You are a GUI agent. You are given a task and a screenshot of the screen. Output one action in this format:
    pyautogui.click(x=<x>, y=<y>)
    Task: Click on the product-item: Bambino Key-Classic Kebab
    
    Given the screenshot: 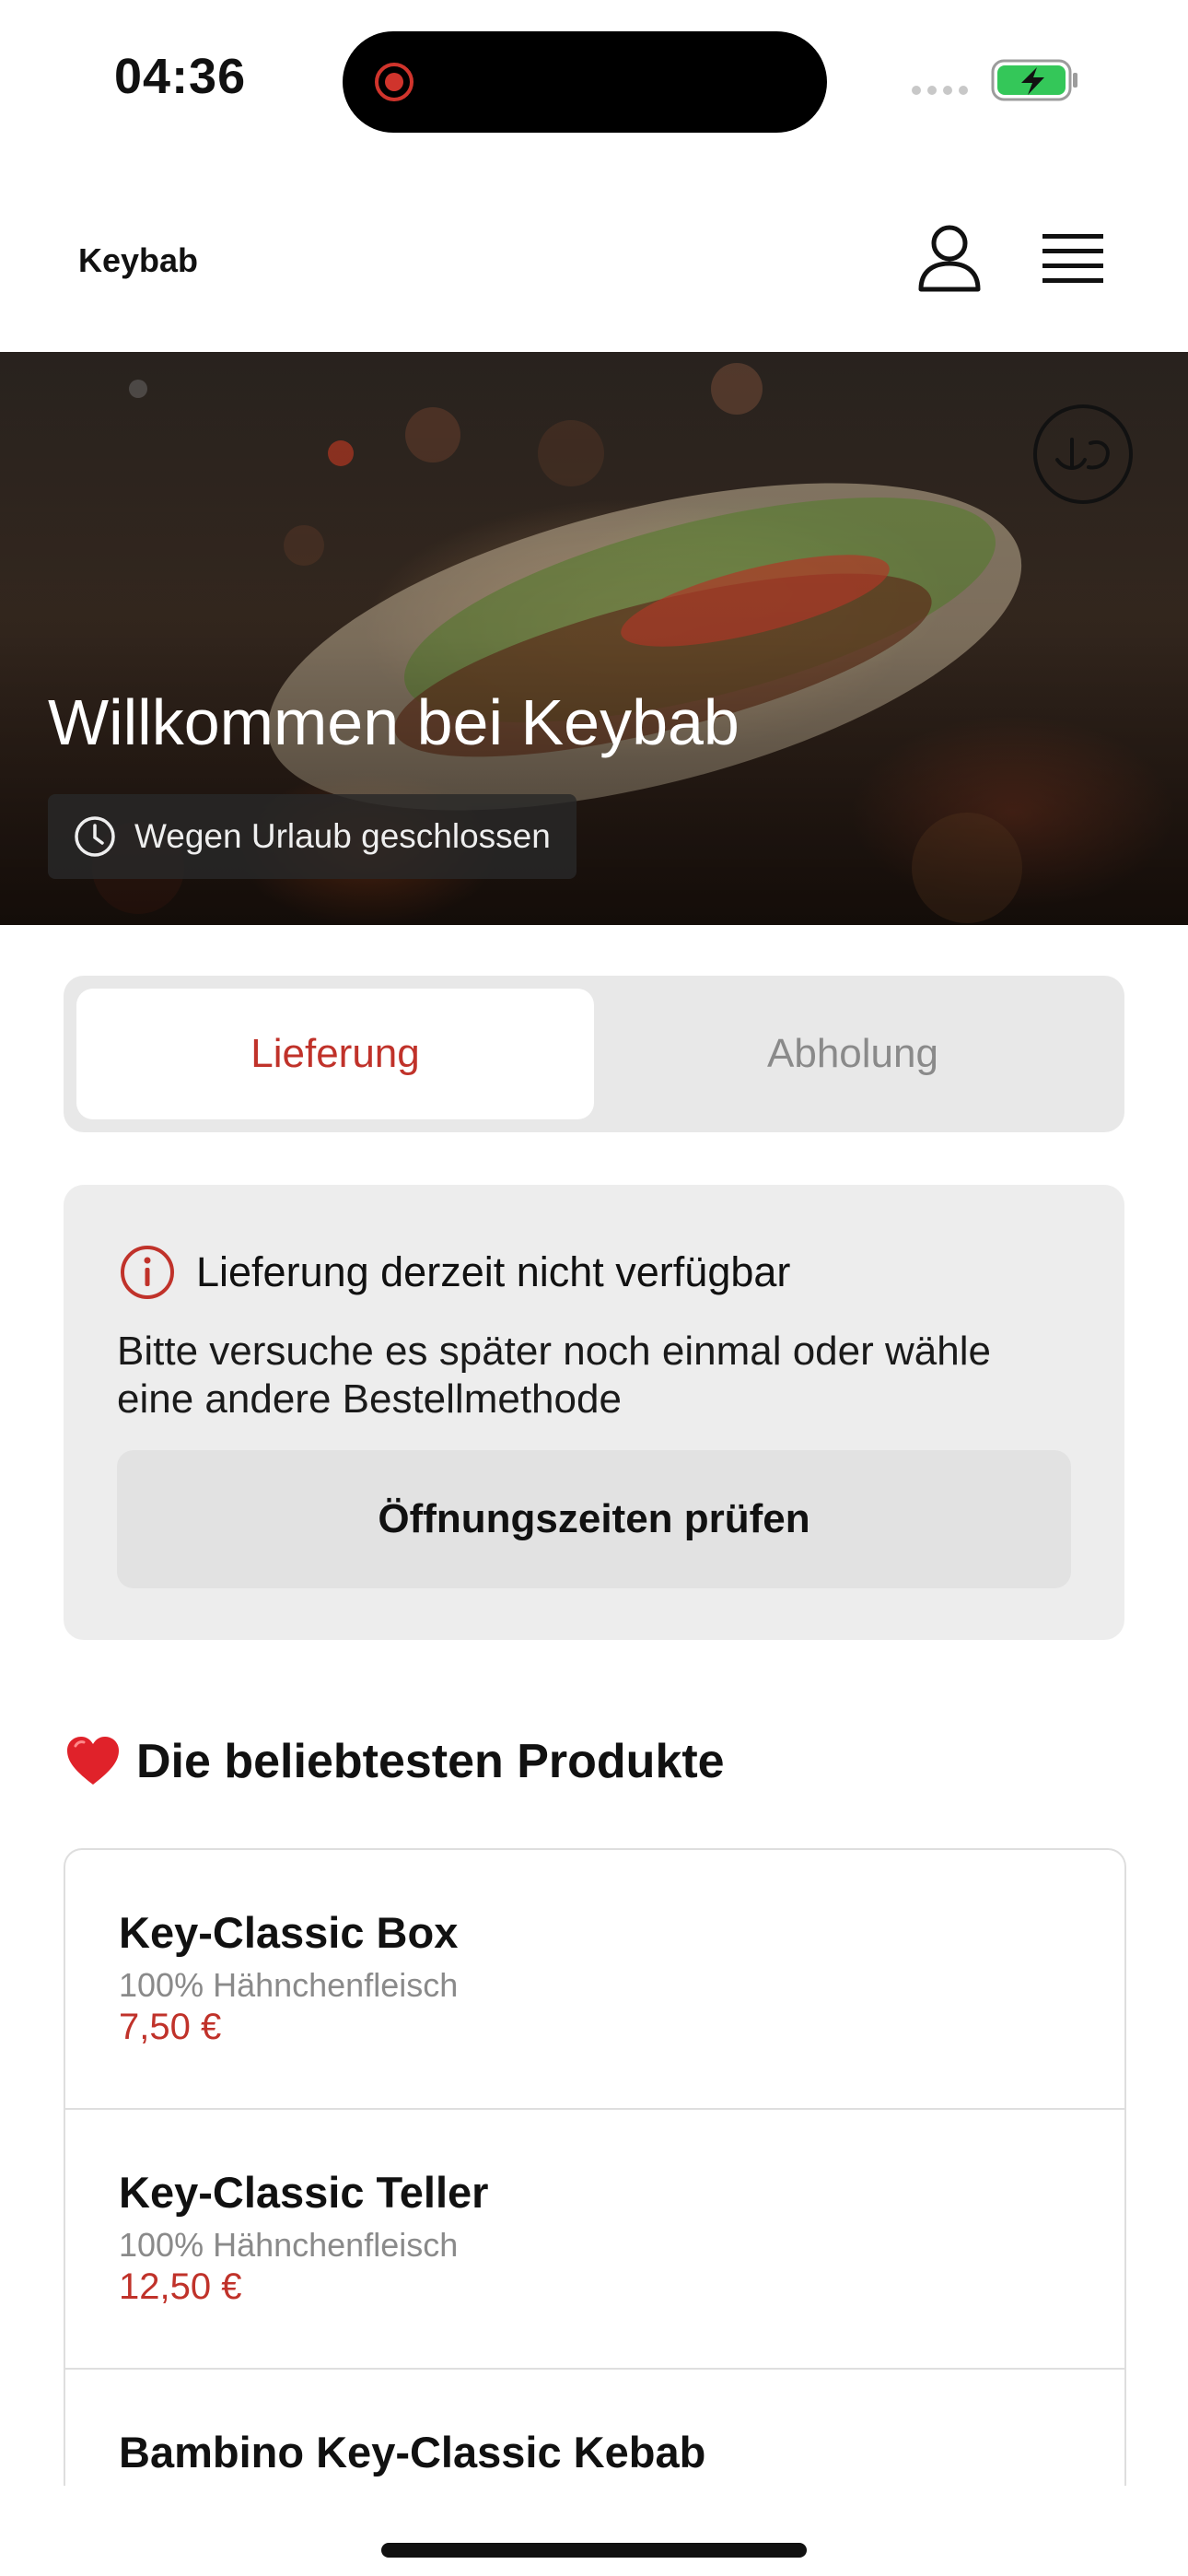 What is the action you would take?
    pyautogui.click(x=594, y=2428)
    